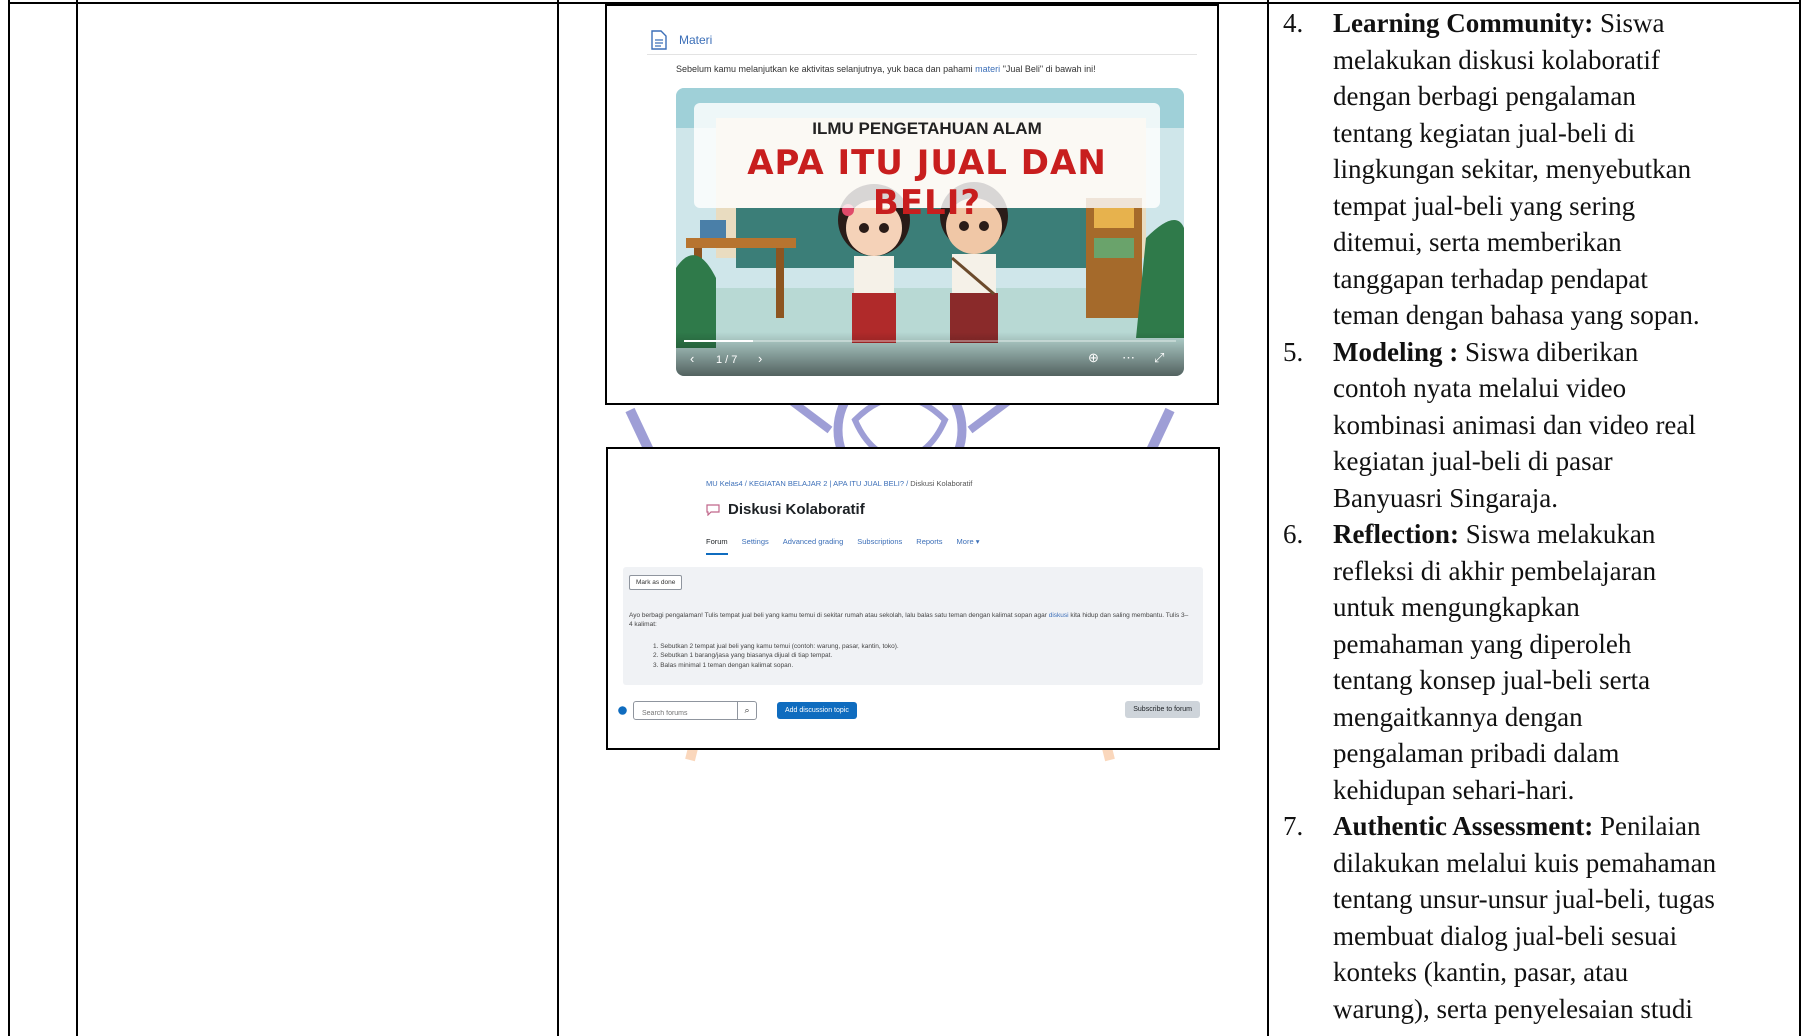  I want to click on text-line: mengaitkannya dengan, so click(1566, 717).